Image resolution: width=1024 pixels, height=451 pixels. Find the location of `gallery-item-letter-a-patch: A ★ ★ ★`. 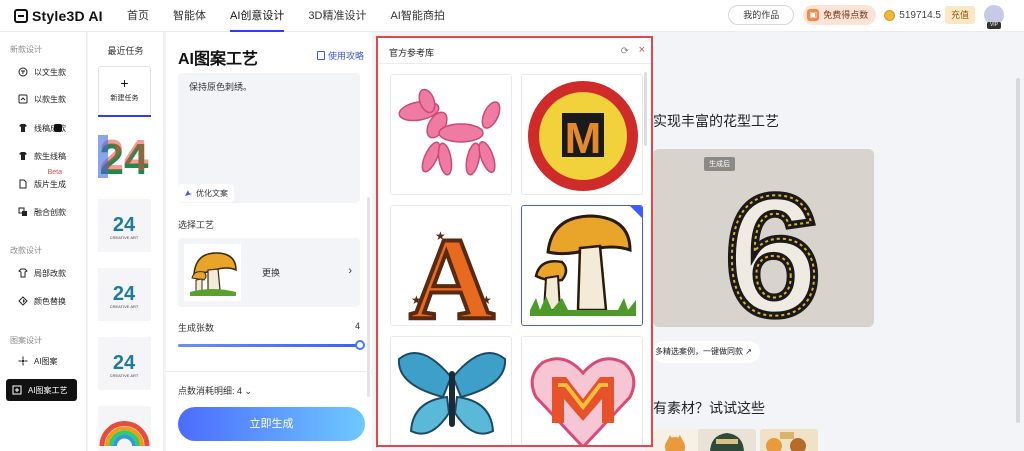

gallery-item-letter-a-patch: A ★ ★ ★ is located at coordinates (451, 265).